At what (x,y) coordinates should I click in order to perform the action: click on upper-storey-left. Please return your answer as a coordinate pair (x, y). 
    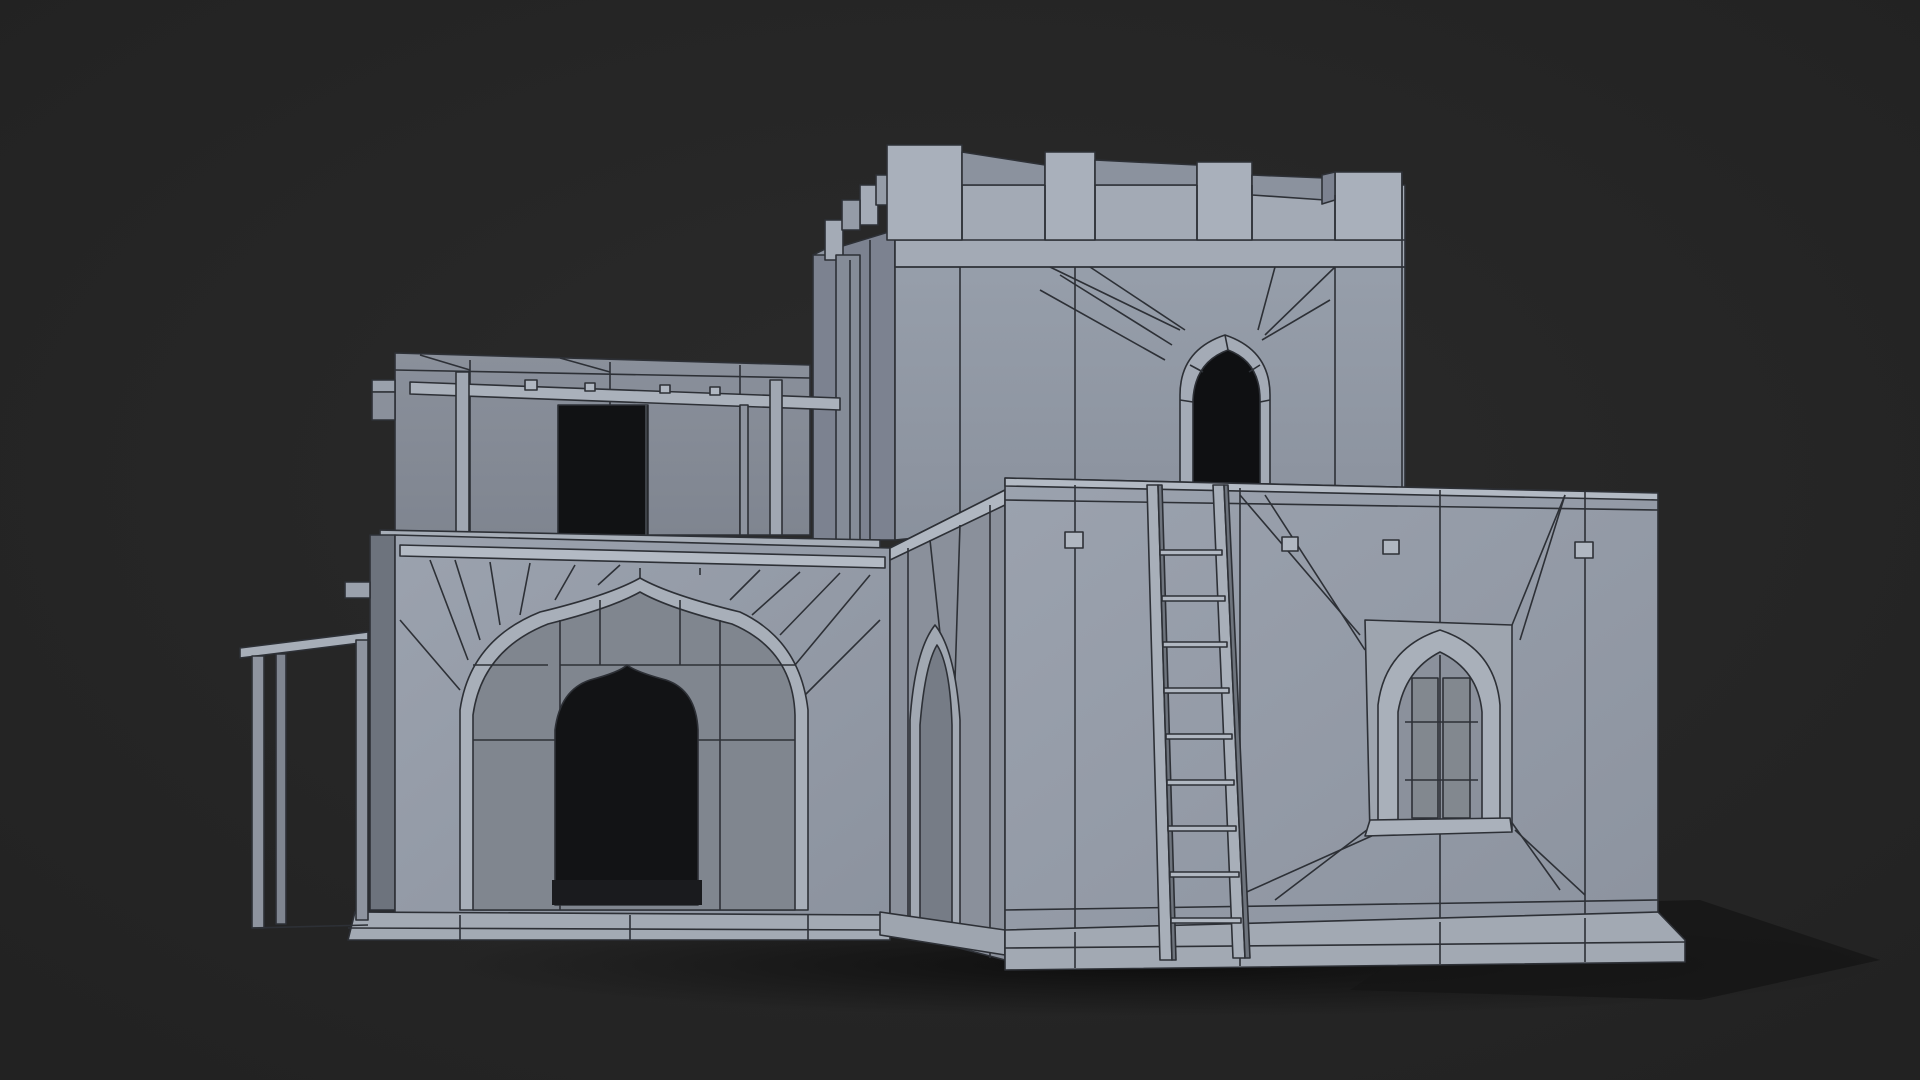
    Looking at the image, I should click on (626, 452).